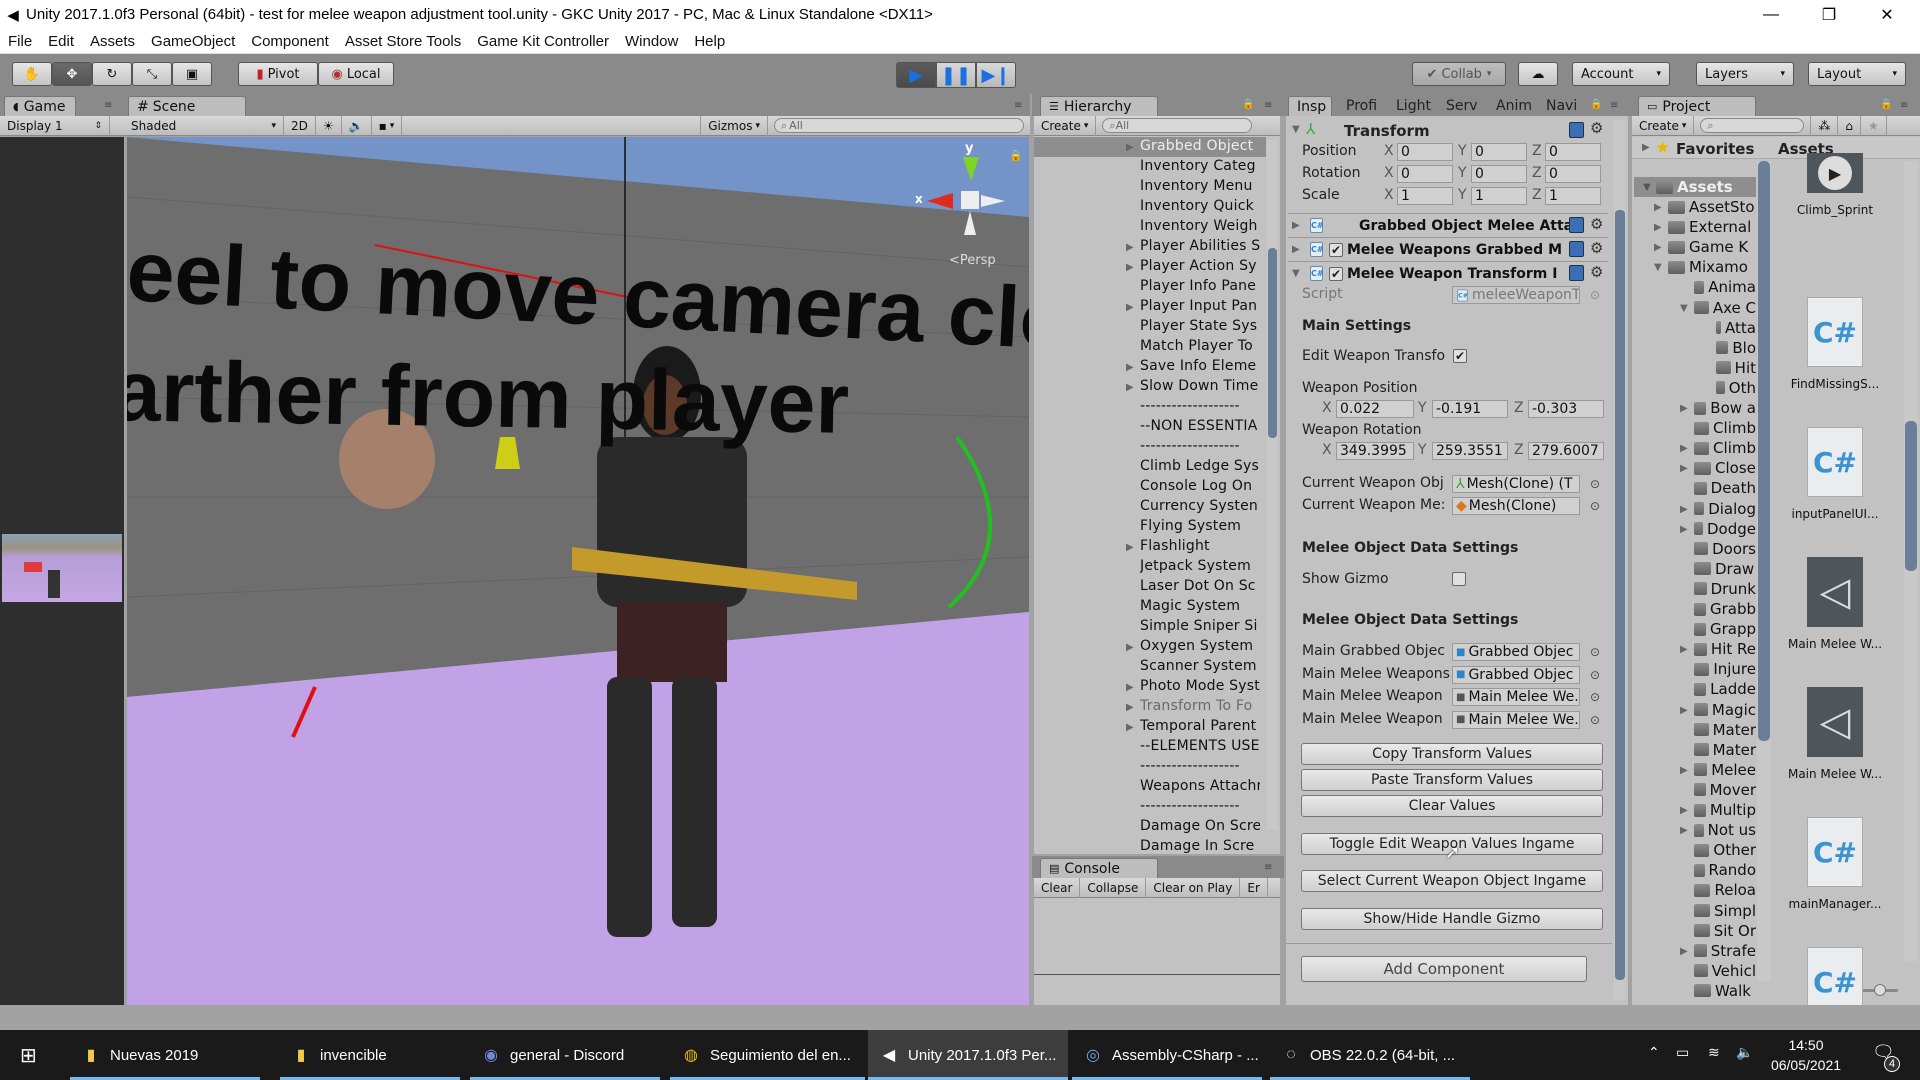  Describe the element at coordinates (1200, 568) in the screenshot. I see `hierarchy-item: Jetpack System` at that location.